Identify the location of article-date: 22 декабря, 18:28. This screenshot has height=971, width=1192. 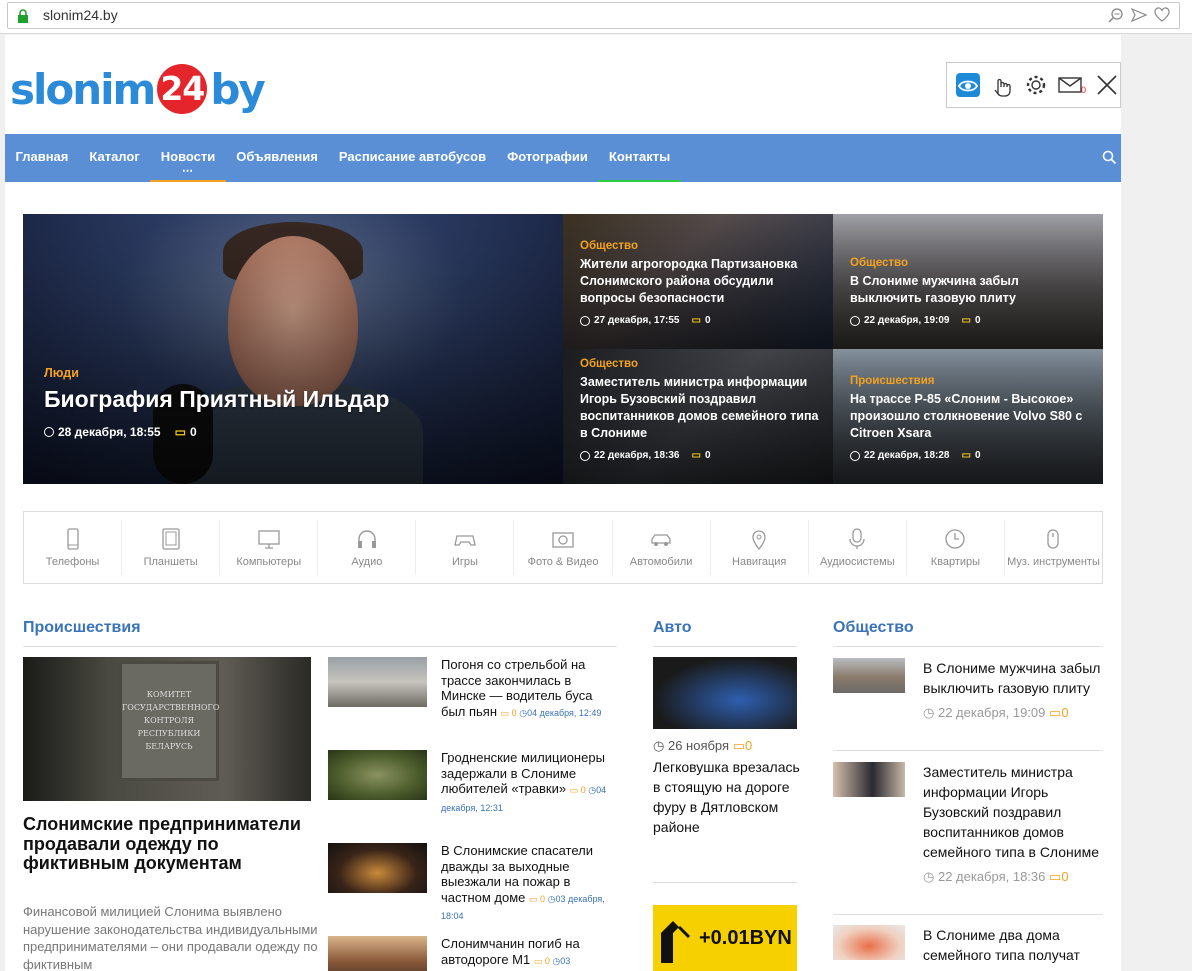
(907, 455).